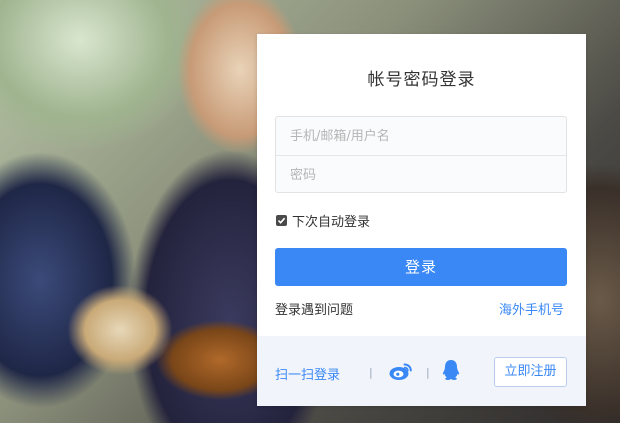 The height and width of the screenshot is (423, 620). I want to click on password-input, so click(421, 175).